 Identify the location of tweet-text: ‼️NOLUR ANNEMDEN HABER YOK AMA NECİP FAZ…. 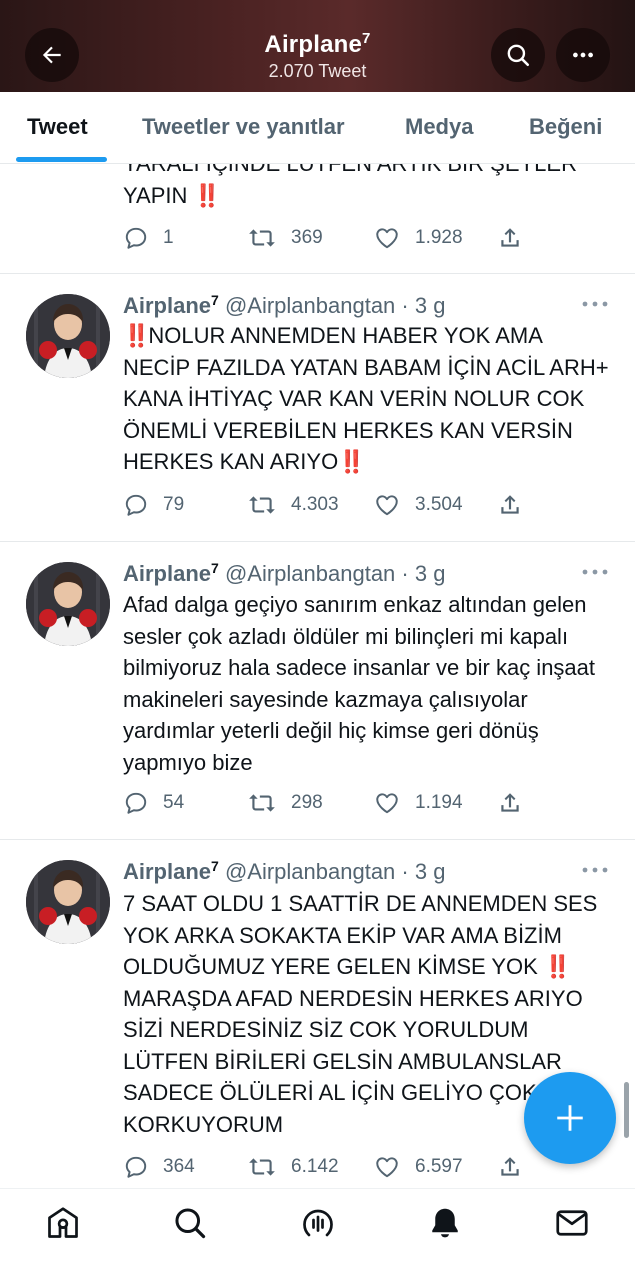
(366, 398).